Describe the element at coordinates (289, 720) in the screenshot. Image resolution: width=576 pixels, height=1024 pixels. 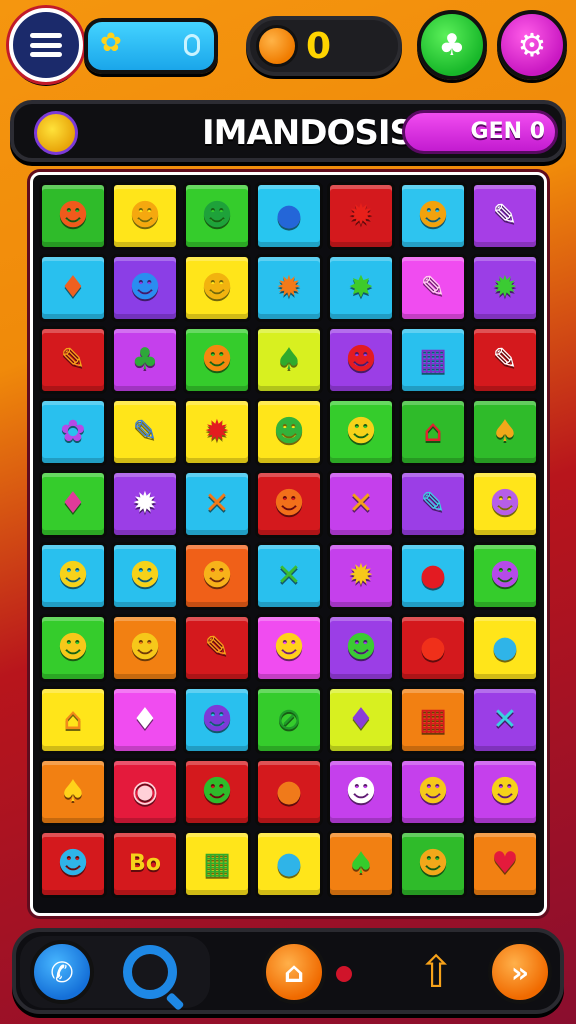
I see `board-tile: ⊘` at that location.